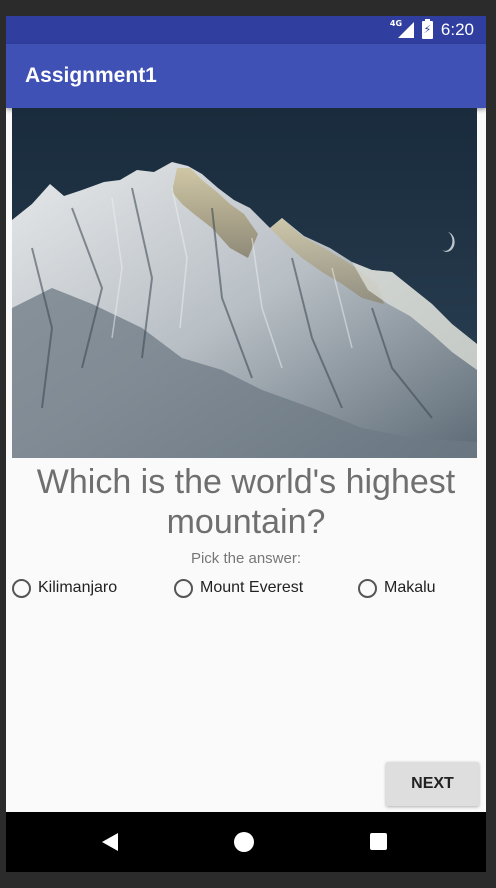 The image size is (496, 888). I want to click on option-mount-everest: Mount Everest, so click(238, 588).